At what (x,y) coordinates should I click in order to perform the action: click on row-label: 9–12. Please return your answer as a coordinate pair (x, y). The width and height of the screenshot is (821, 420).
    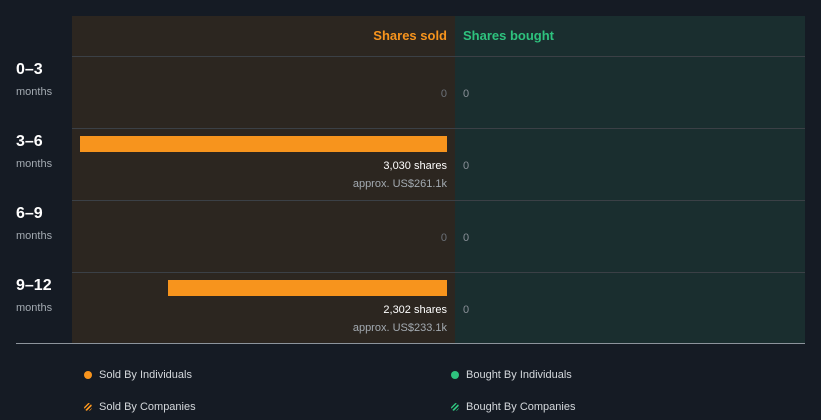
    Looking at the image, I should click on (34, 285).